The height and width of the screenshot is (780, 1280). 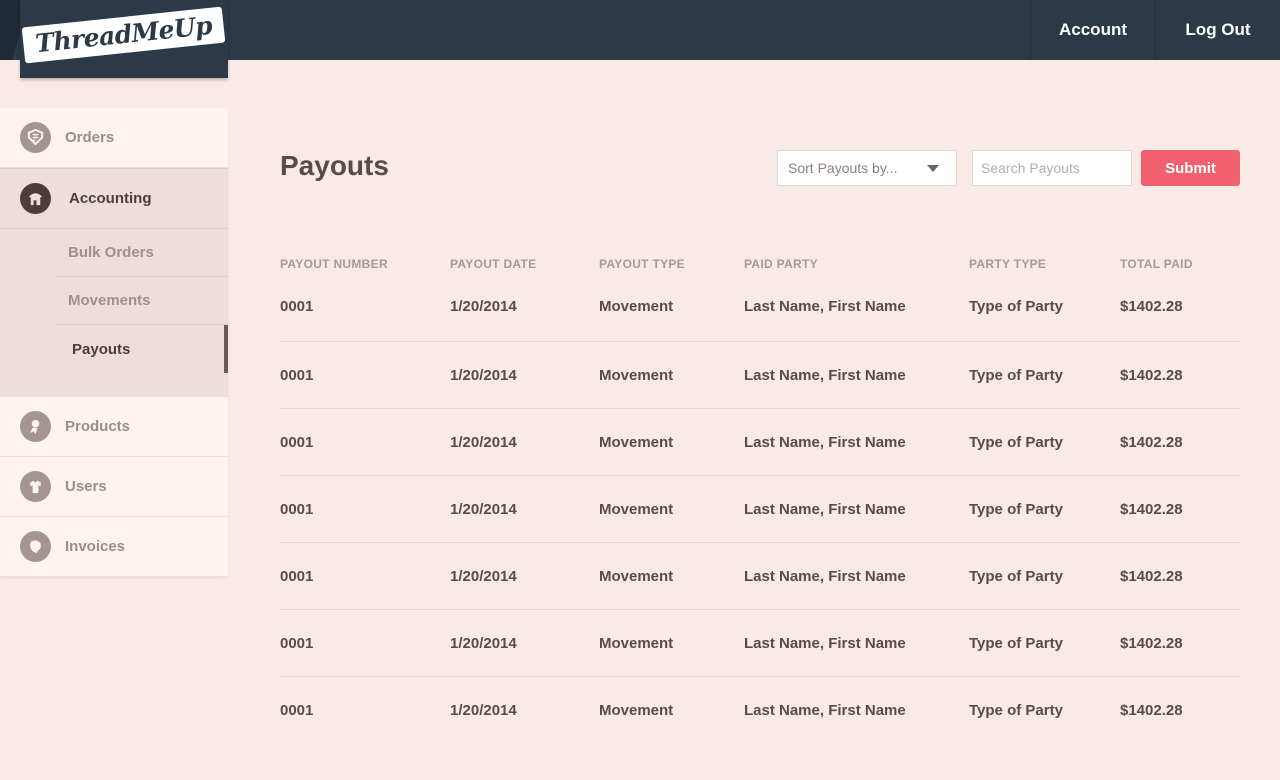 What do you see at coordinates (35, 546) in the screenshot?
I see `invoices-icon` at bounding box center [35, 546].